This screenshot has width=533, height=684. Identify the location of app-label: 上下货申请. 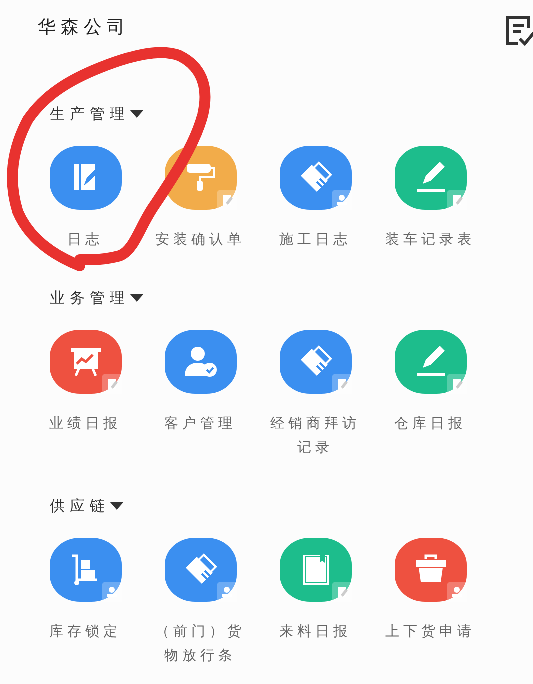
(431, 632).